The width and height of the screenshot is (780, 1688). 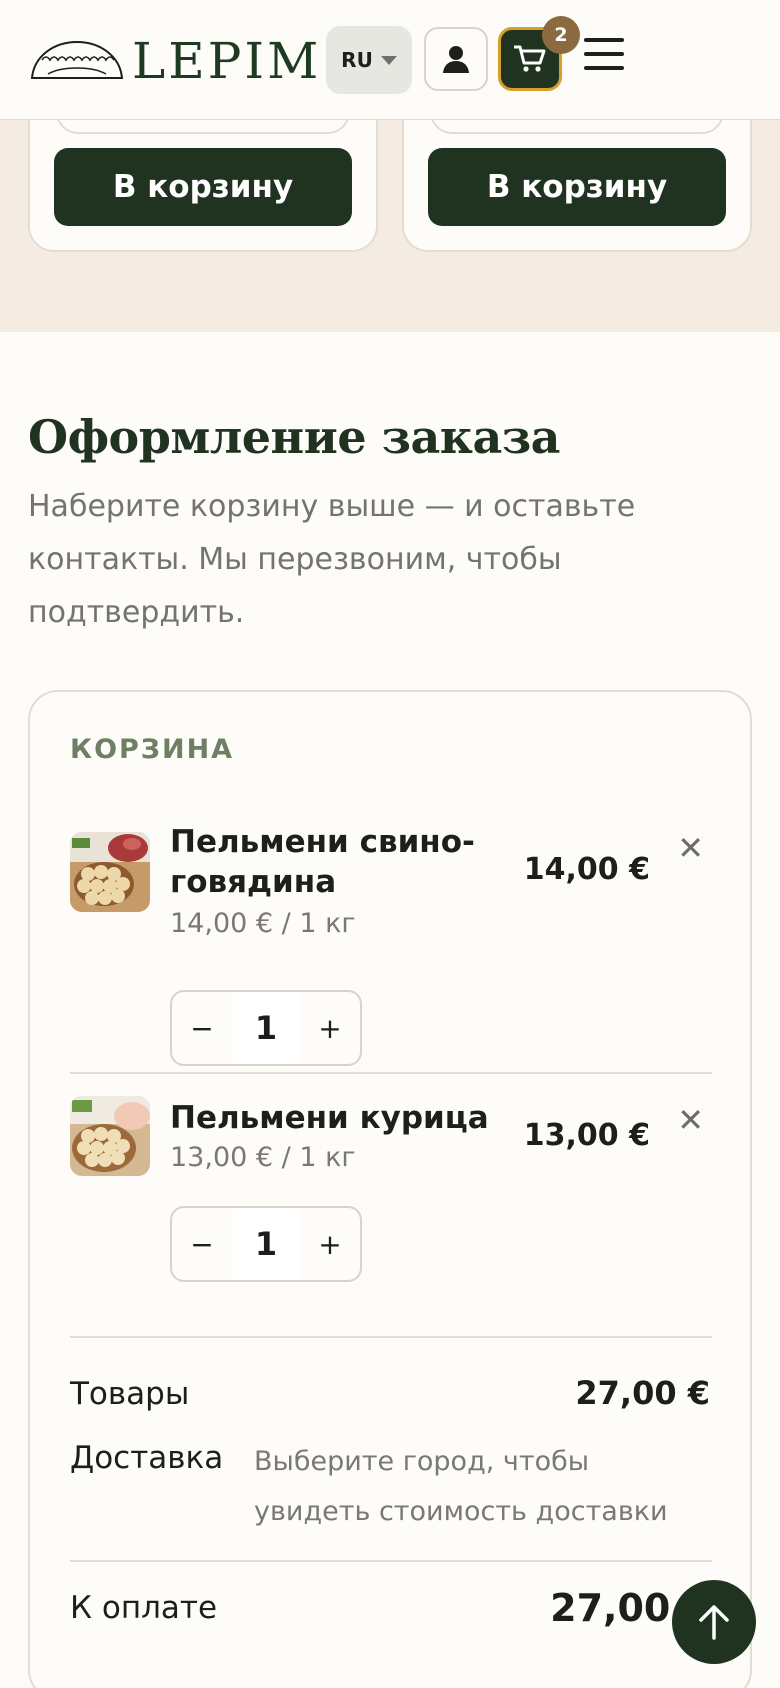 I want to click on account-button, so click(x=456, y=59).